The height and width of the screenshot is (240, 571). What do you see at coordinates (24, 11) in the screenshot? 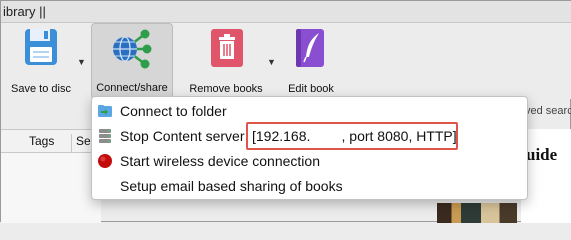
I see `window-title: ibrary ||` at bounding box center [24, 11].